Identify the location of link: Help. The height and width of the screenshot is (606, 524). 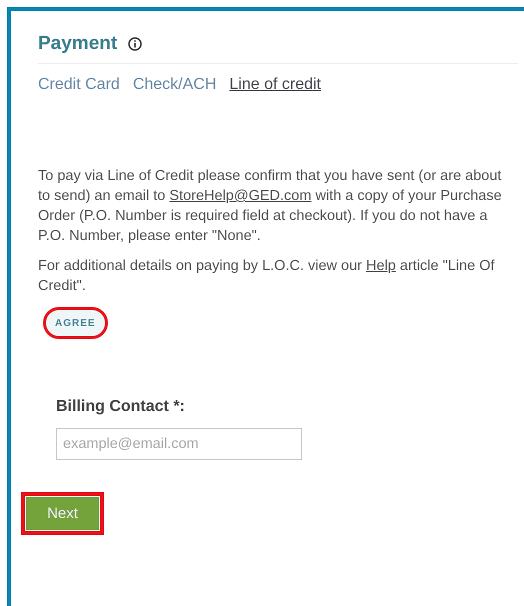
(381, 266).